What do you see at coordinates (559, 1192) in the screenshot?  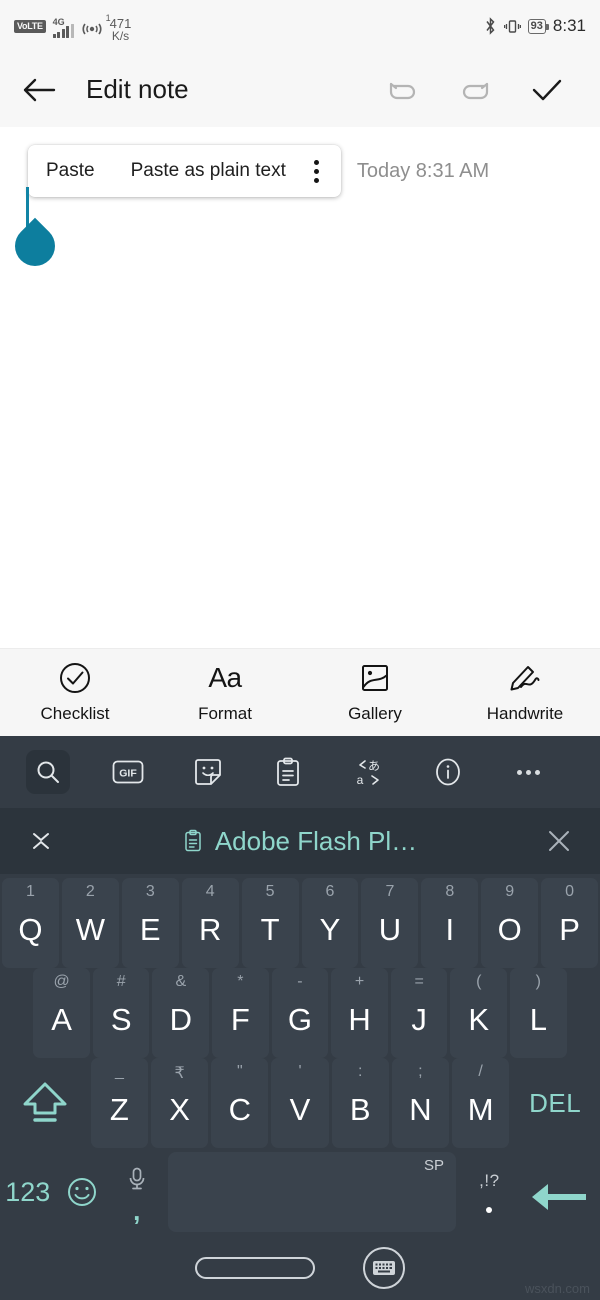 I see `enter-icon` at bounding box center [559, 1192].